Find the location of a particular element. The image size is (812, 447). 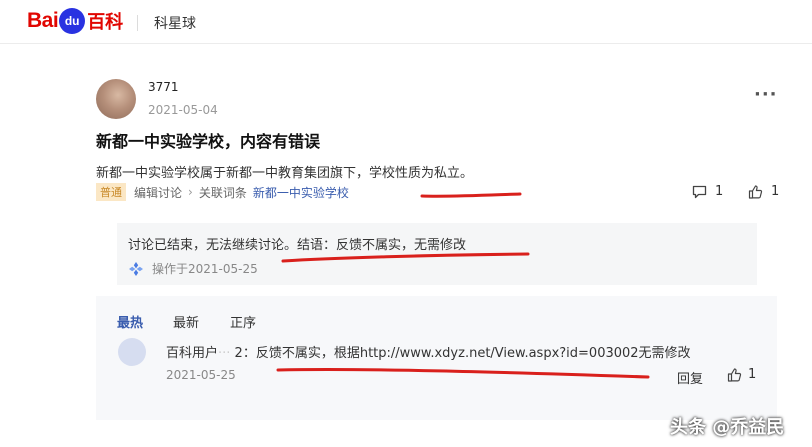

section-title: 科星球 is located at coordinates (175, 23).